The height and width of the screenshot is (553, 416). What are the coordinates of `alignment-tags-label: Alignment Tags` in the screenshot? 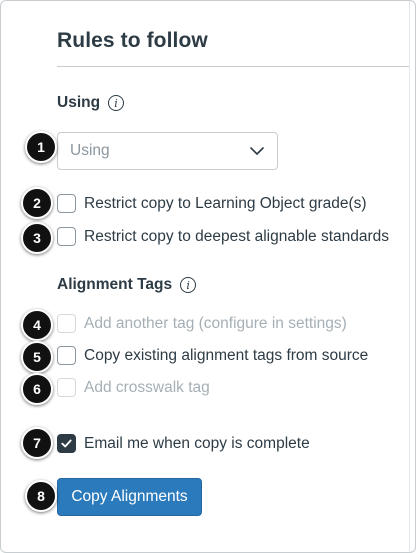 It's located at (115, 284).